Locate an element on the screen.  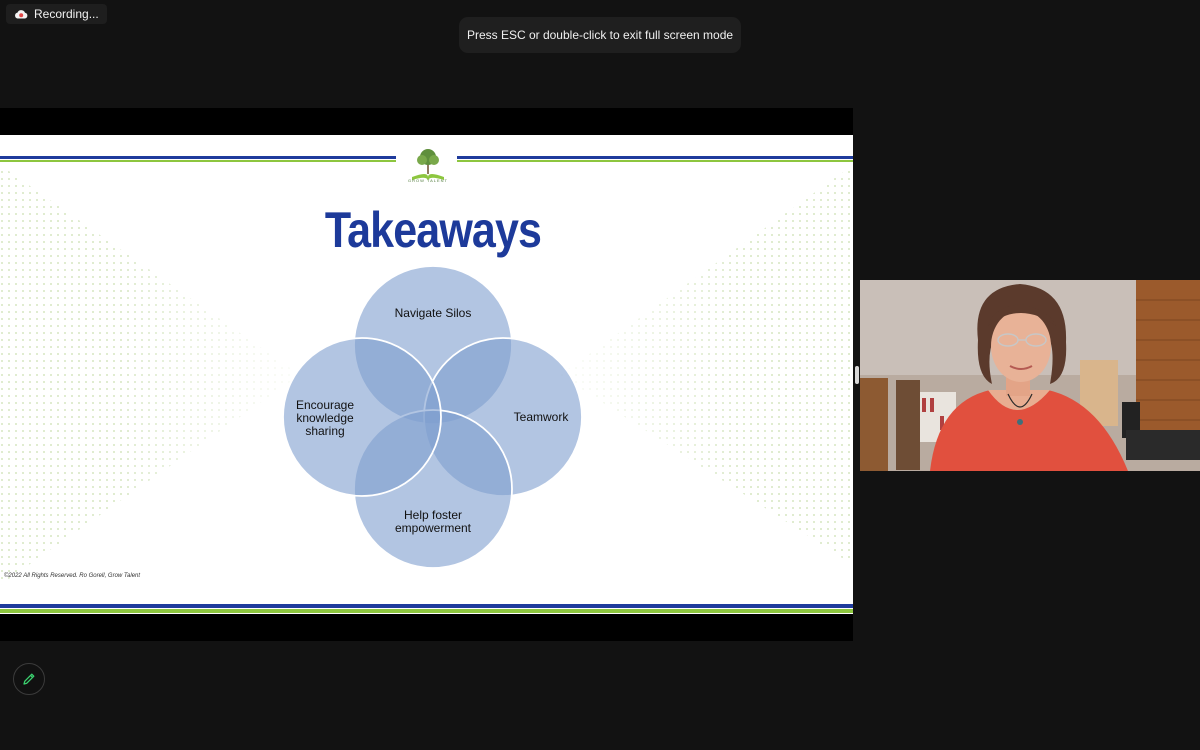
participant-video is located at coordinates (1030, 375).